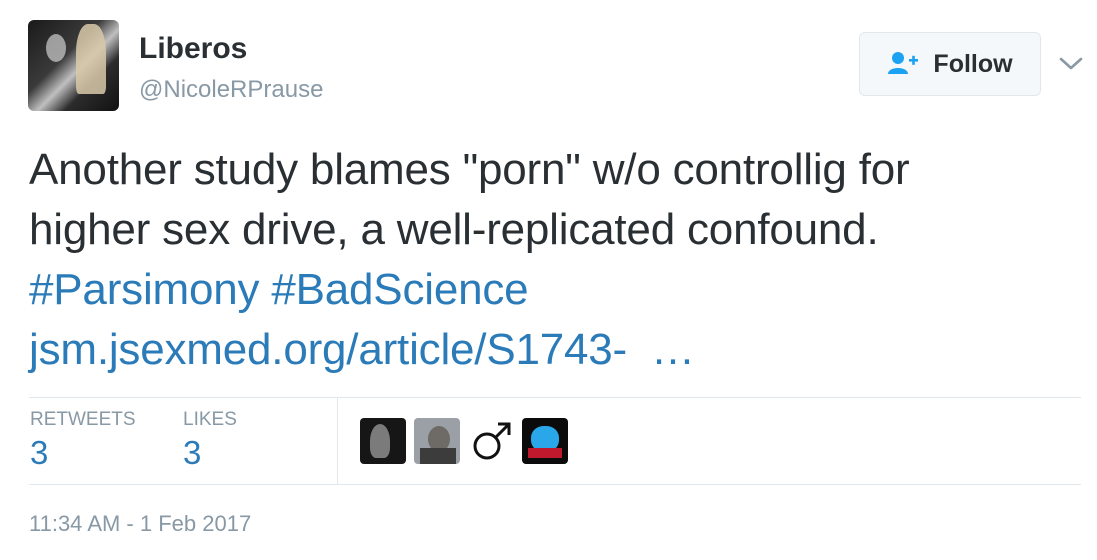 This screenshot has height=560, width=1097. Describe the element at coordinates (399, 289) in the screenshot. I see `hashtag-link: #BadScience` at that location.